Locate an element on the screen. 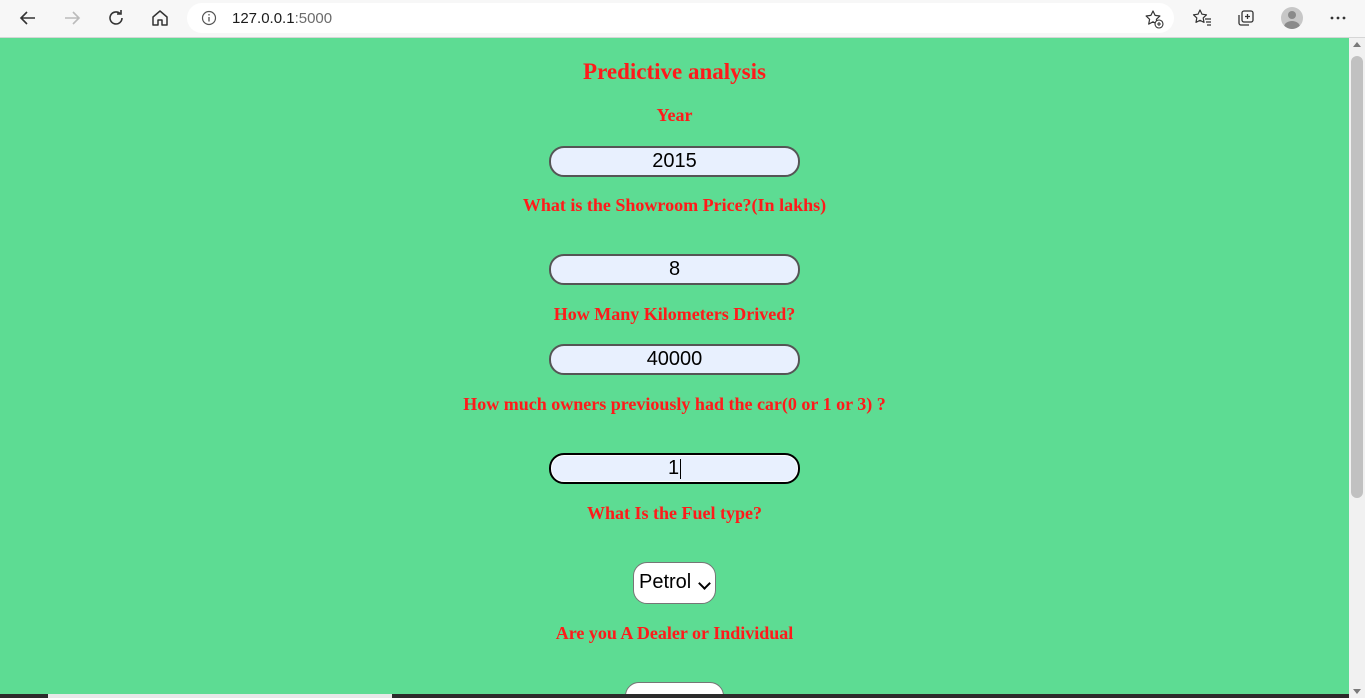  url-port: :5000 is located at coordinates (313, 18).